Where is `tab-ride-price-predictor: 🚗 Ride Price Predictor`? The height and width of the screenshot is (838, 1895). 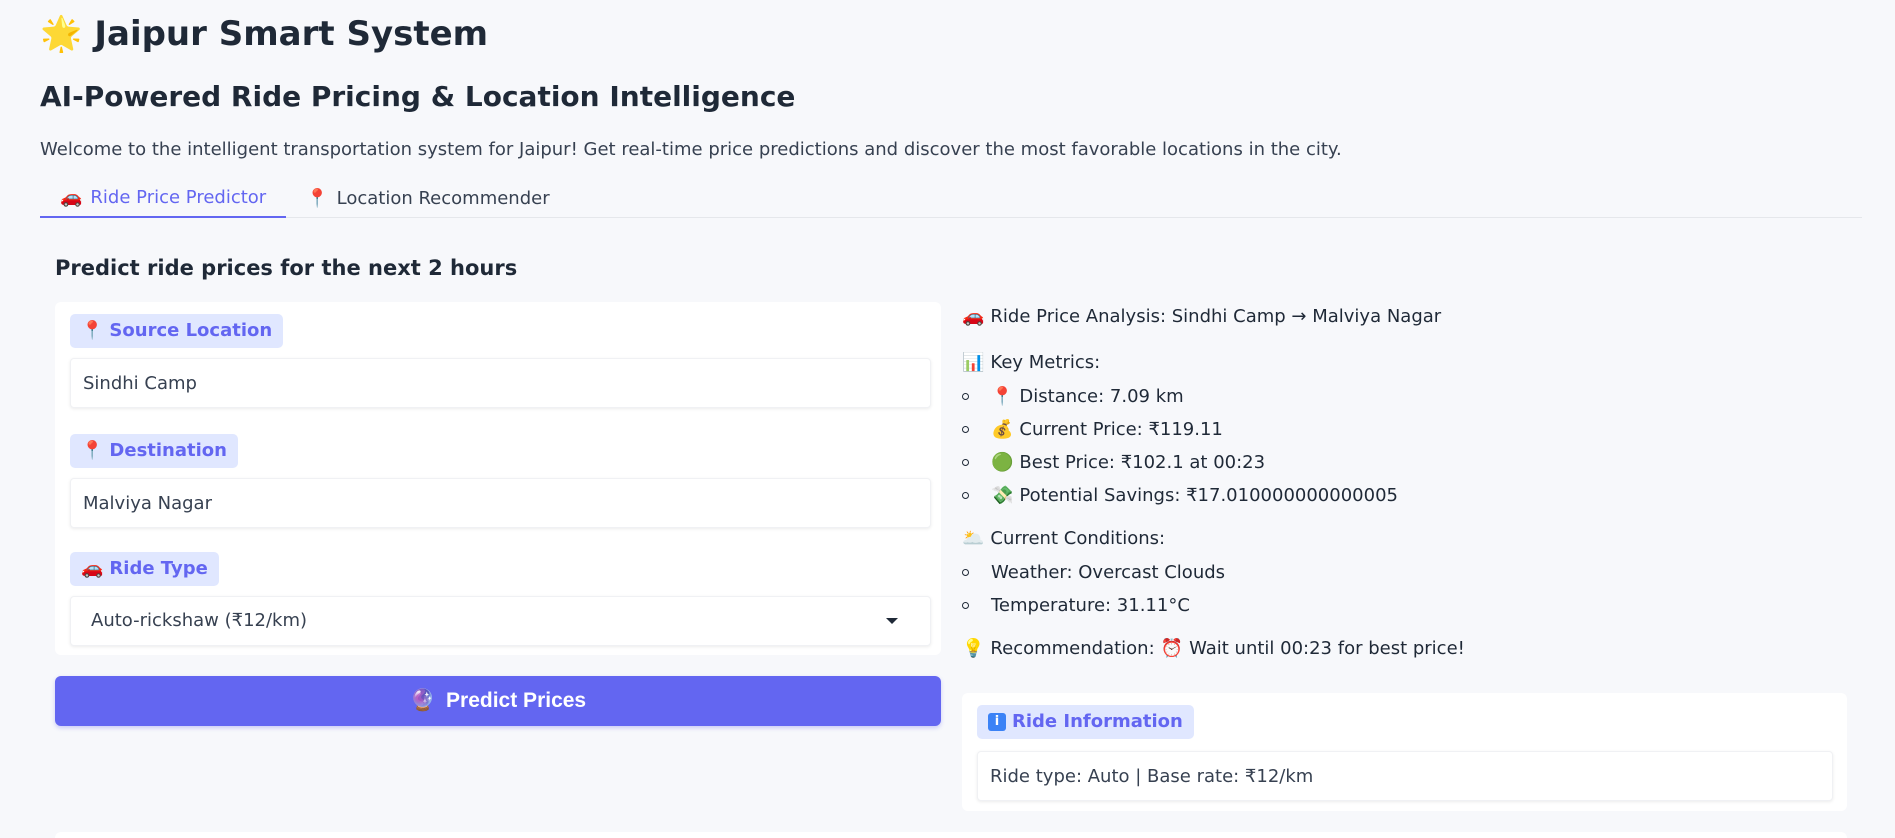
tab-ride-price-predictor: 🚗 Ride Price Predictor is located at coordinates (163, 199).